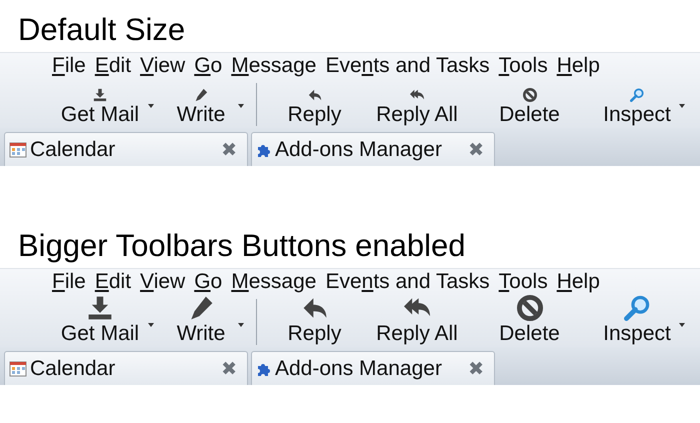 The image size is (700, 423). Describe the element at coordinates (201, 95) in the screenshot. I see `pencil-icon` at that location.